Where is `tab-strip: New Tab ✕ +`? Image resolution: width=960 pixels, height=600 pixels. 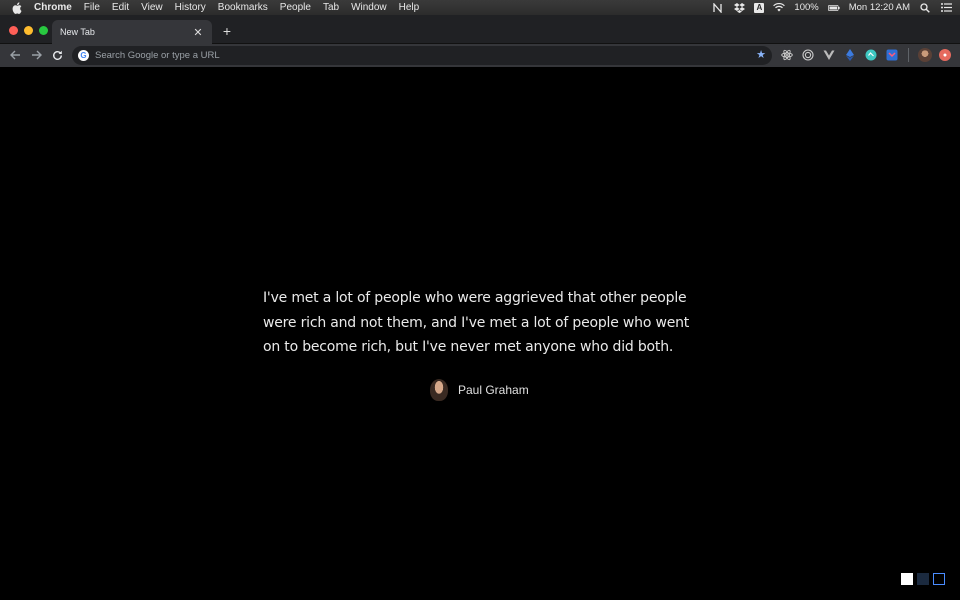 tab-strip: New Tab ✕ + is located at coordinates (480, 29).